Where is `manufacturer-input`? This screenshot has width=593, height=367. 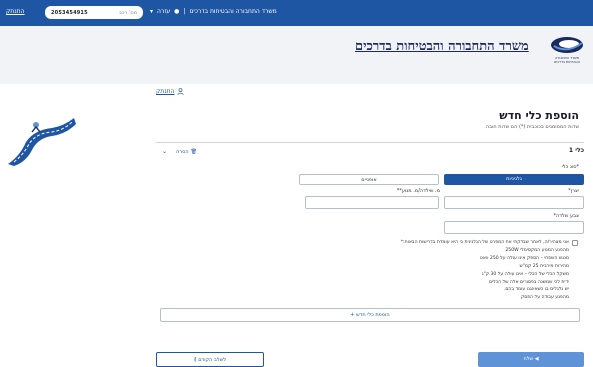
manufacturer-input is located at coordinates (514, 202).